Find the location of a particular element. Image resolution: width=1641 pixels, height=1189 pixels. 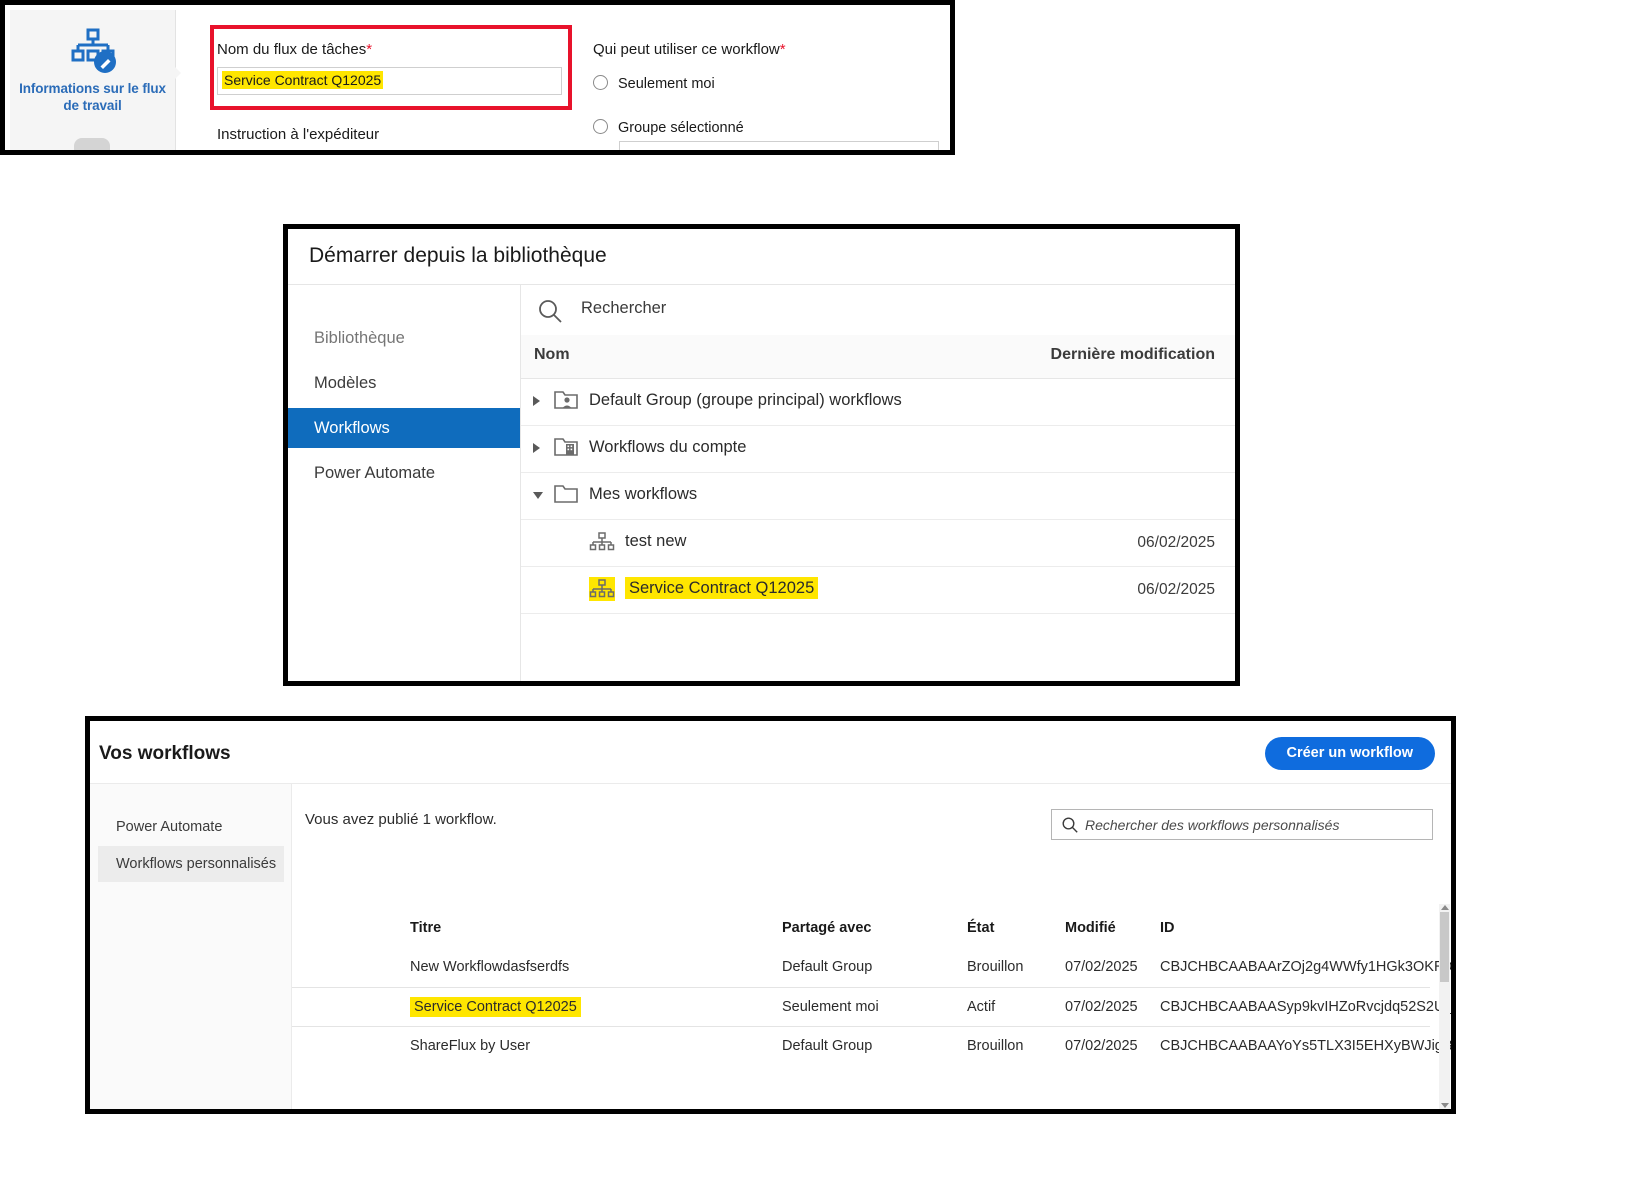

cell-etat: Actif is located at coordinates (981, 1007).